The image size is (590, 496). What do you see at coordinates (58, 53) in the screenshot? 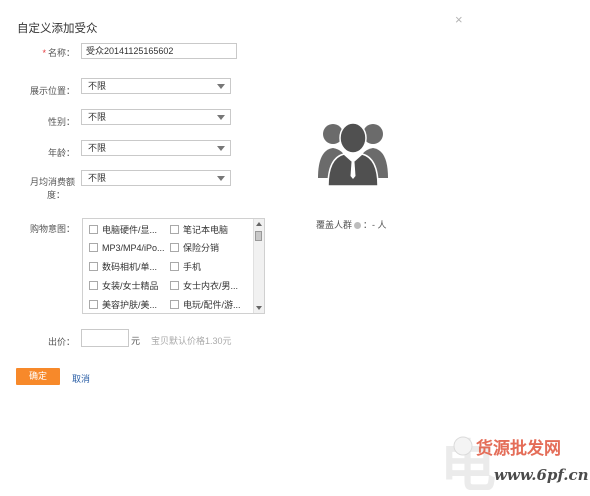
I see `name-label: * 名称：` at bounding box center [58, 53].